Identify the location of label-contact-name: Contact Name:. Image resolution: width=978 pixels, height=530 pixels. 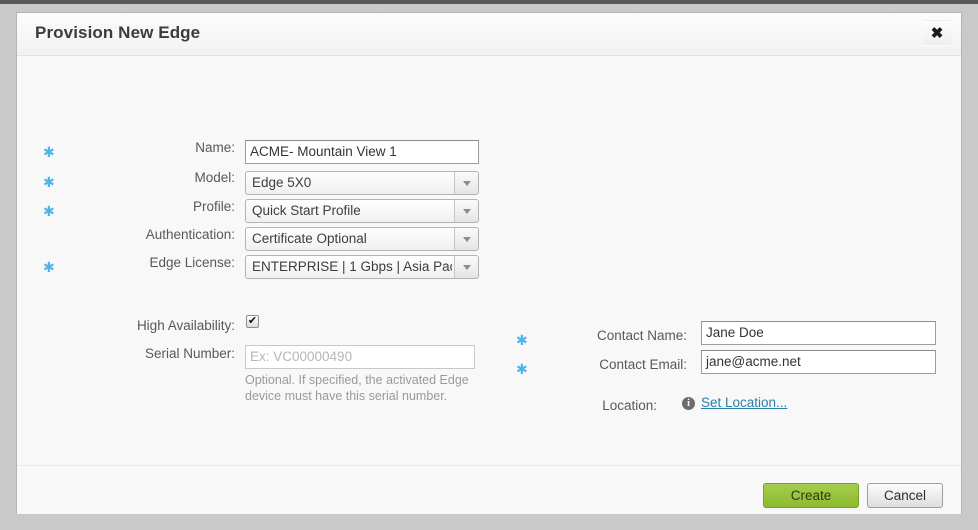
(641, 335).